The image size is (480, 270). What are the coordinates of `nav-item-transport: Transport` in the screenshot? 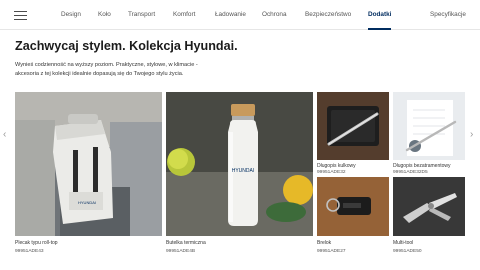 It's located at (141, 14).